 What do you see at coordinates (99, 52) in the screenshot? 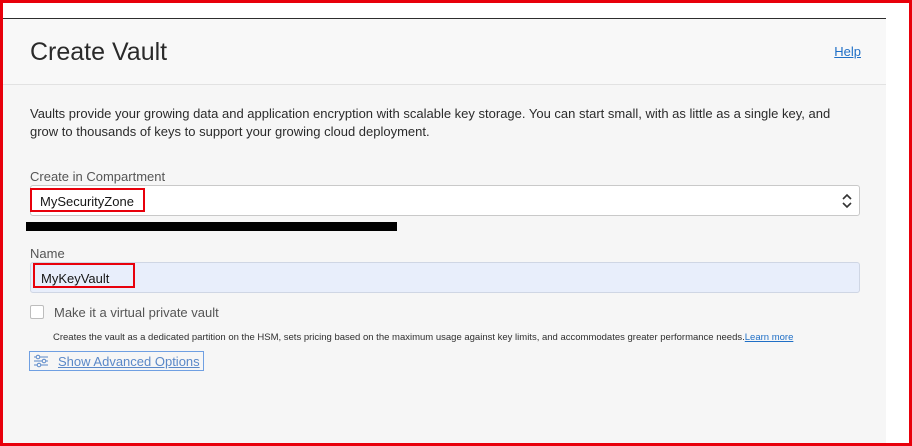
I see `page-title: Create Vault` at bounding box center [99, 52].